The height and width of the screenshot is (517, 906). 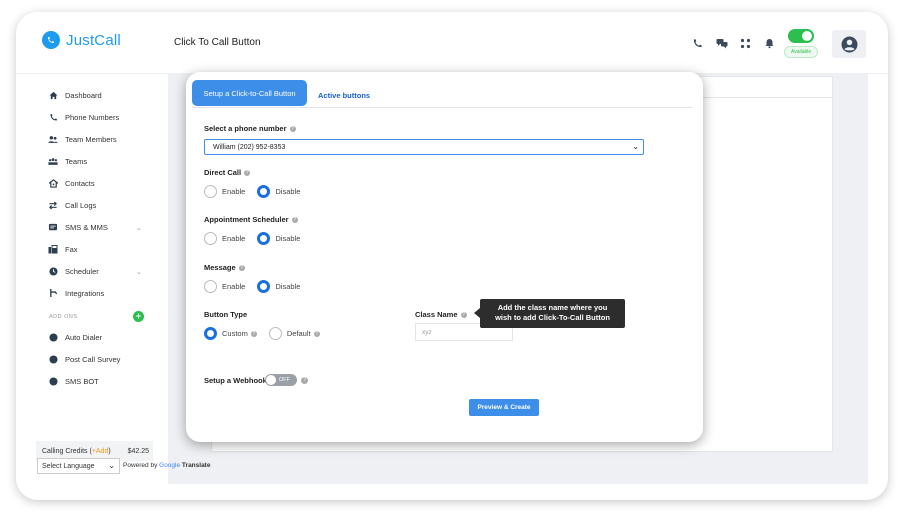 What do you see at coordinates (223, 172) in the screenshot?
I see `direct-call-label-text: Direct Call` at bounding box center [223, 172].